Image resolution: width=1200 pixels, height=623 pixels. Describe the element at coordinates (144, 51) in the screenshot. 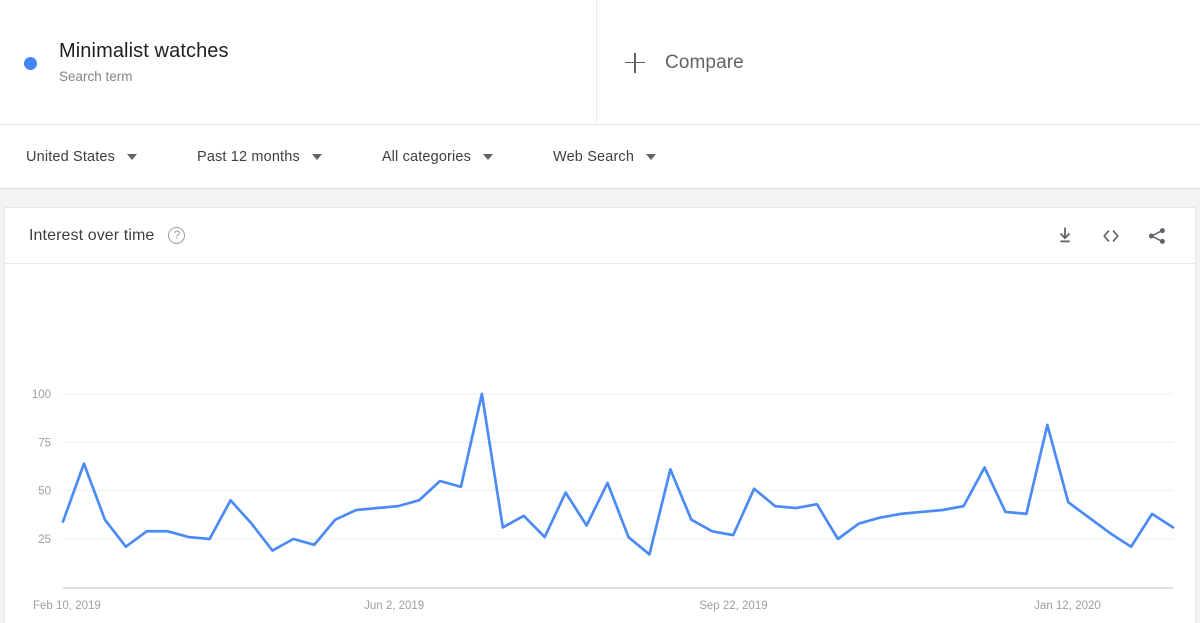

I see `search-term-title: Minimalist watches` at that location.